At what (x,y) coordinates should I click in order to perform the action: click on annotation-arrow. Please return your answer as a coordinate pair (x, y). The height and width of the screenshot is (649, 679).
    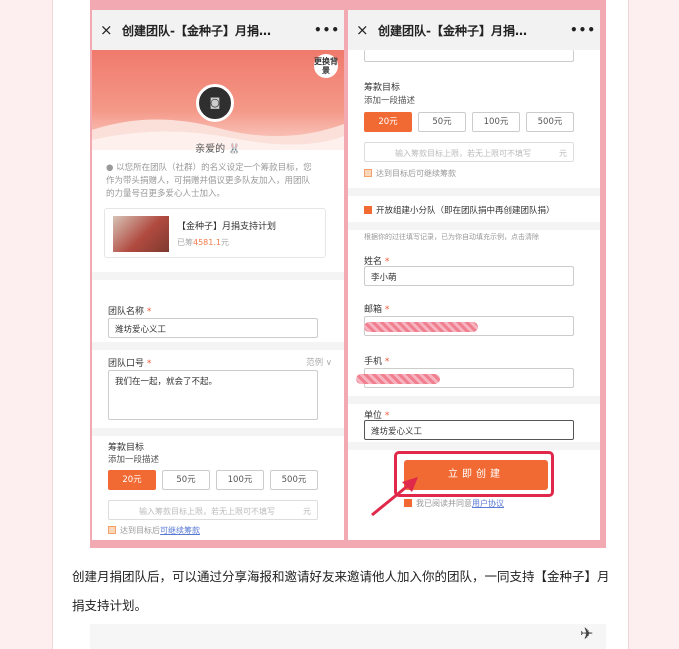
    Looking at the image, I should click on (394, 497).